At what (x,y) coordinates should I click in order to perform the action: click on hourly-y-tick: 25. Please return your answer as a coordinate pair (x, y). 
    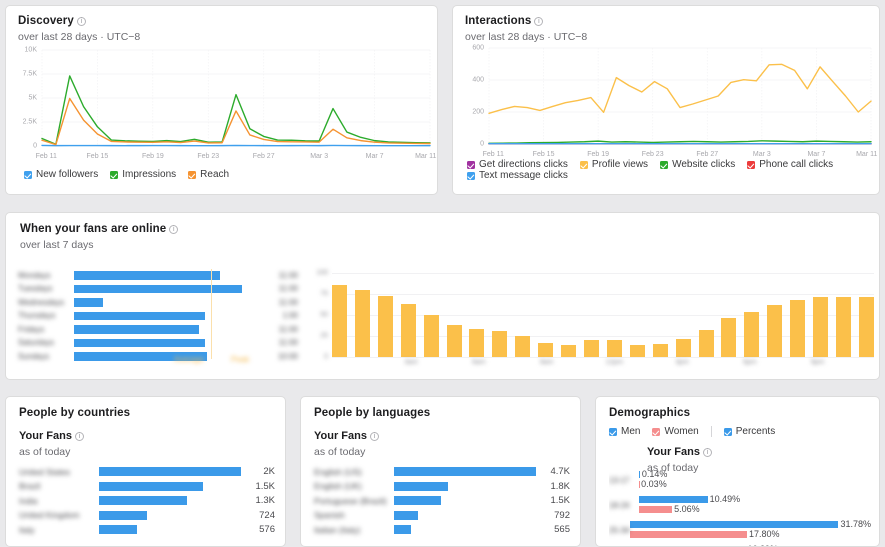
    Looking at the image, I should click on (324, 336).